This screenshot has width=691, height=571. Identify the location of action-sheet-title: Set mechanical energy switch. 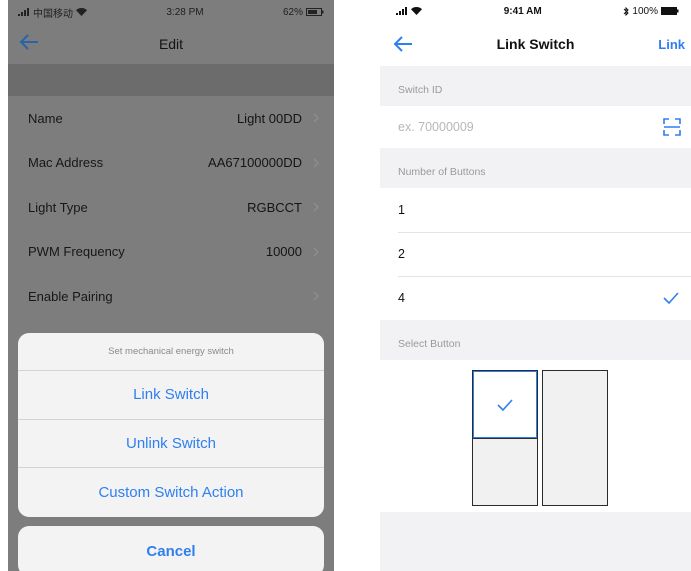
(171, 352).